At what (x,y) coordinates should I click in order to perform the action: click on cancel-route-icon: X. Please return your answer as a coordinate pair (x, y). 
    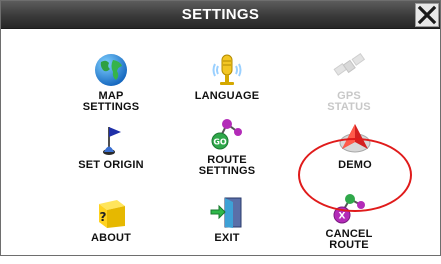
    Looking at the image, I should click on (349, 209).